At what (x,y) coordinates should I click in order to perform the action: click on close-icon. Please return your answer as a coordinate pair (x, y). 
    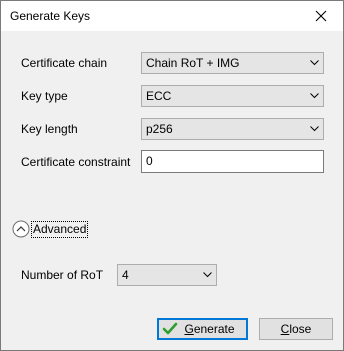
    Looking at the image, I should click on (321, 16).